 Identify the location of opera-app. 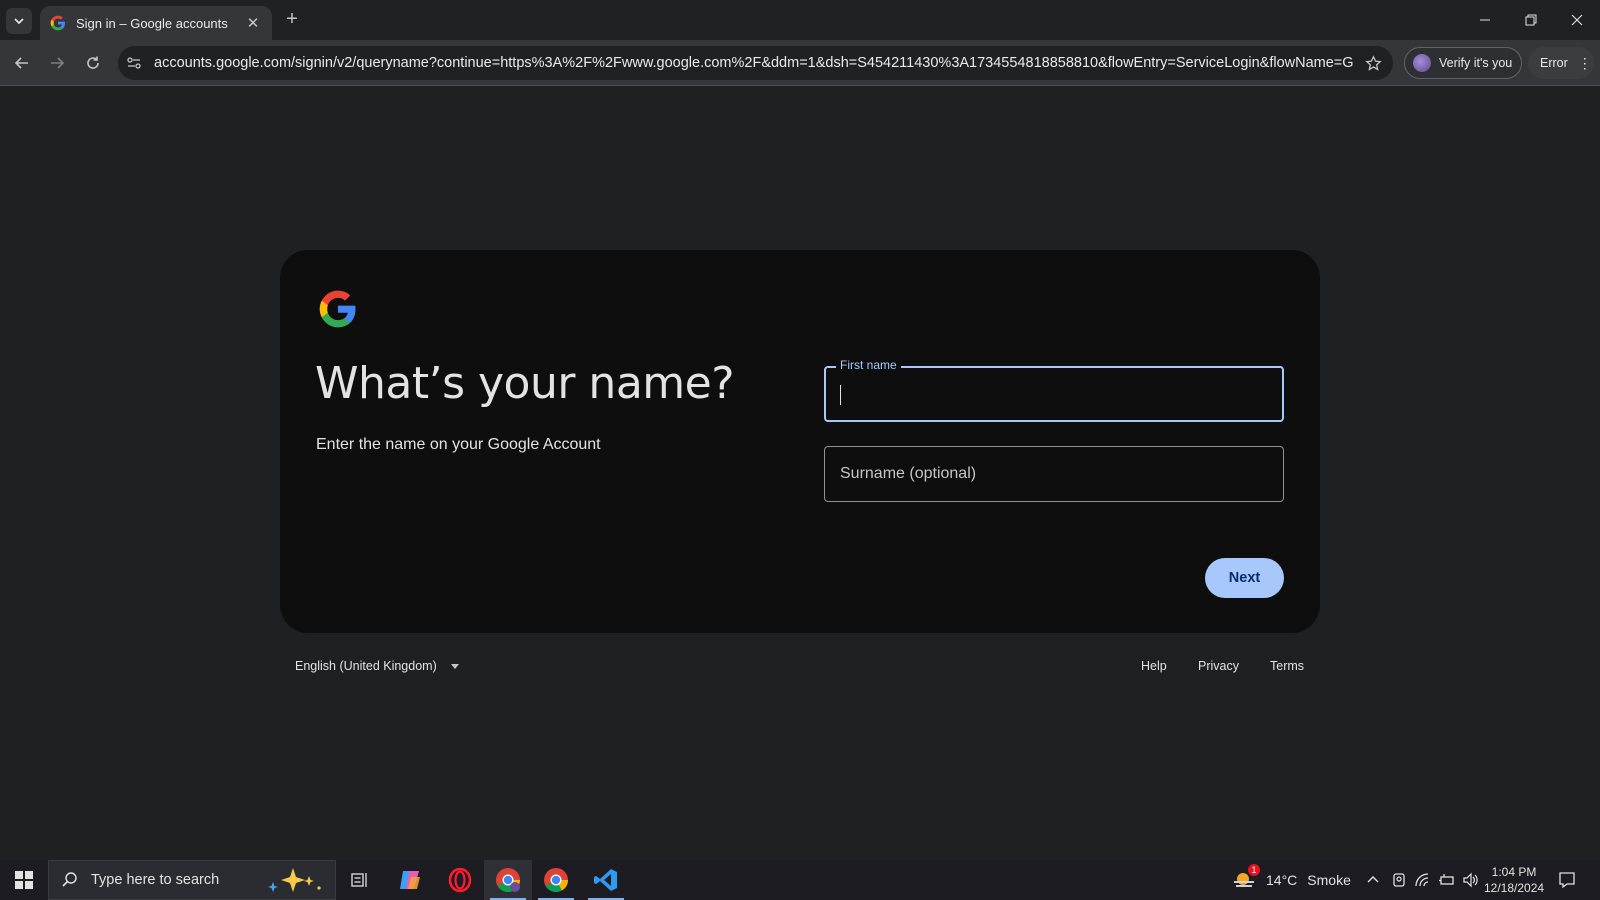
(460, 880).